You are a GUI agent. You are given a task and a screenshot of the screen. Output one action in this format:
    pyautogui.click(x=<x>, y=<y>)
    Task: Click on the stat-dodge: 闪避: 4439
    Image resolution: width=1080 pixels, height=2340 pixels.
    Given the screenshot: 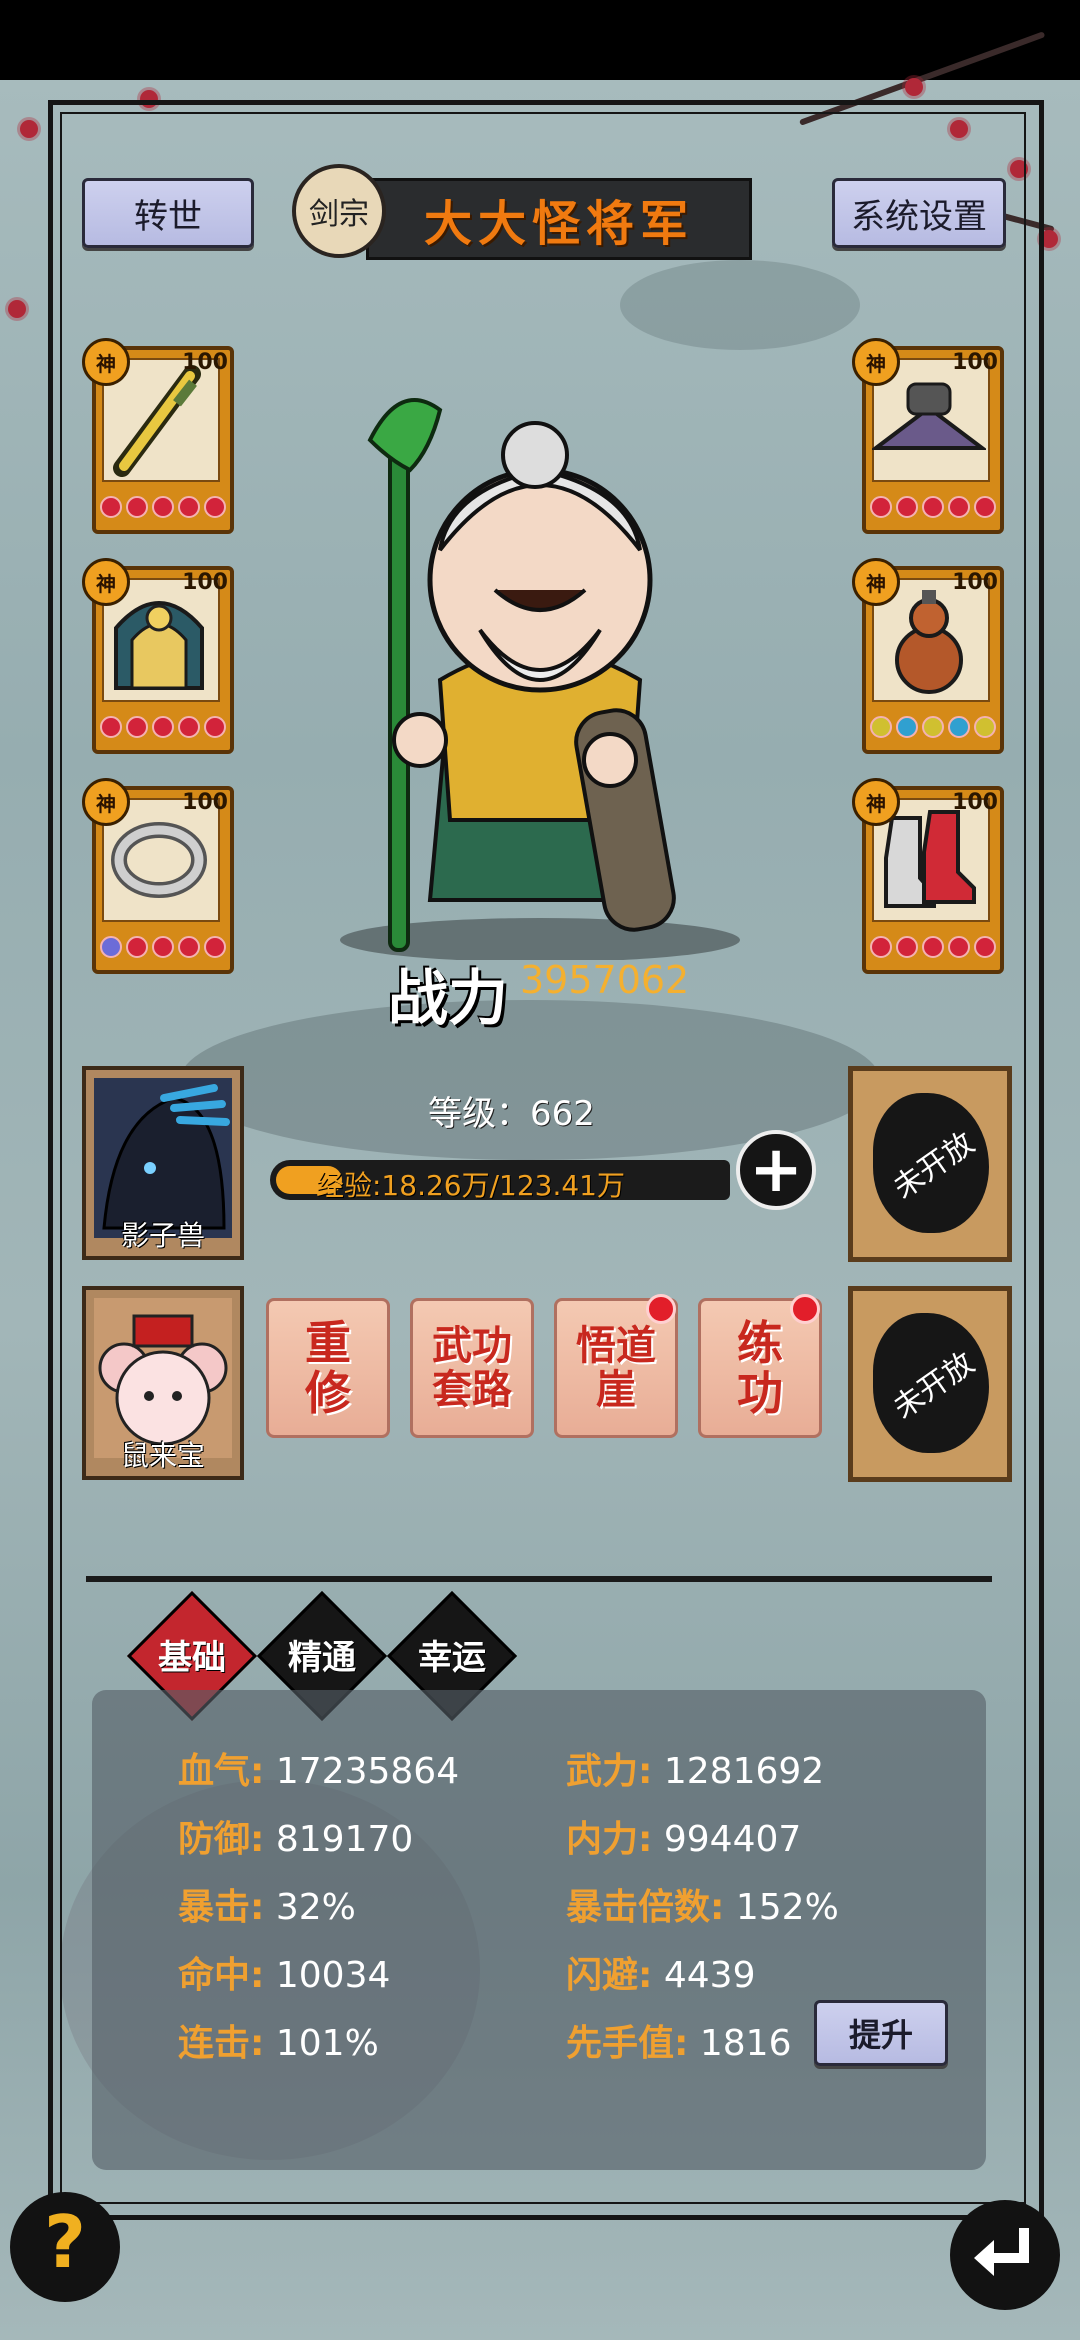 What is the action you would take?
    pyautogui.click(x=661, y=1975)
    